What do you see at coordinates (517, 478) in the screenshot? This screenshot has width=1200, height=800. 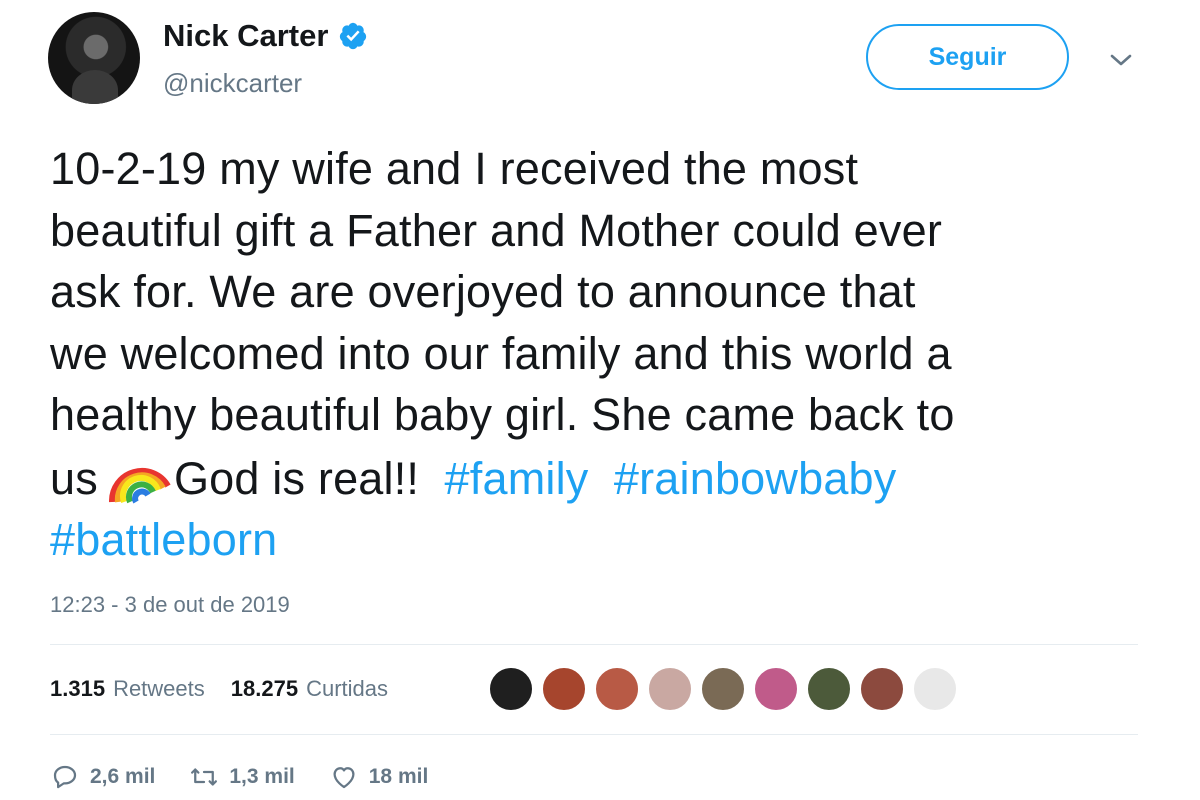 I see `hashtag-family: #family` at bounding box center [517, 478].